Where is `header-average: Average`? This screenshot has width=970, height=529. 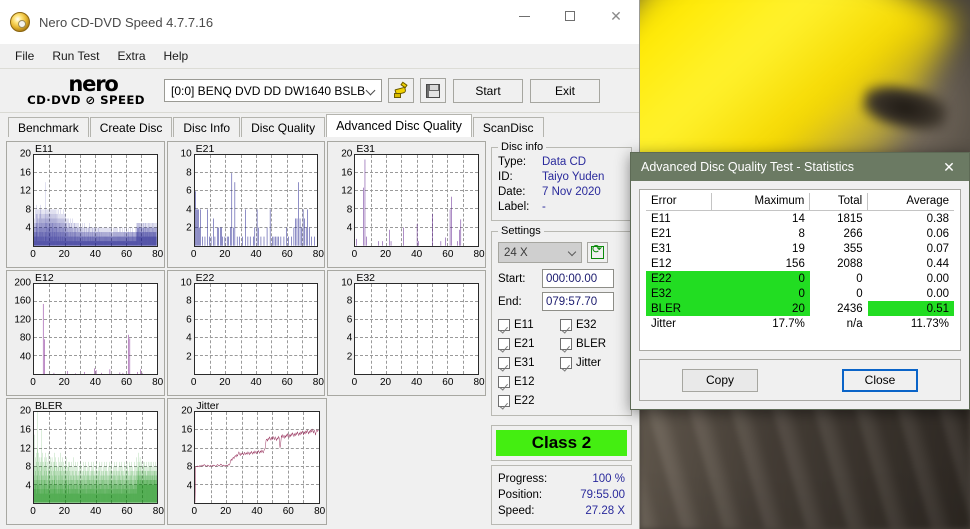 header-average: Average is located at coordinates (910, 202).